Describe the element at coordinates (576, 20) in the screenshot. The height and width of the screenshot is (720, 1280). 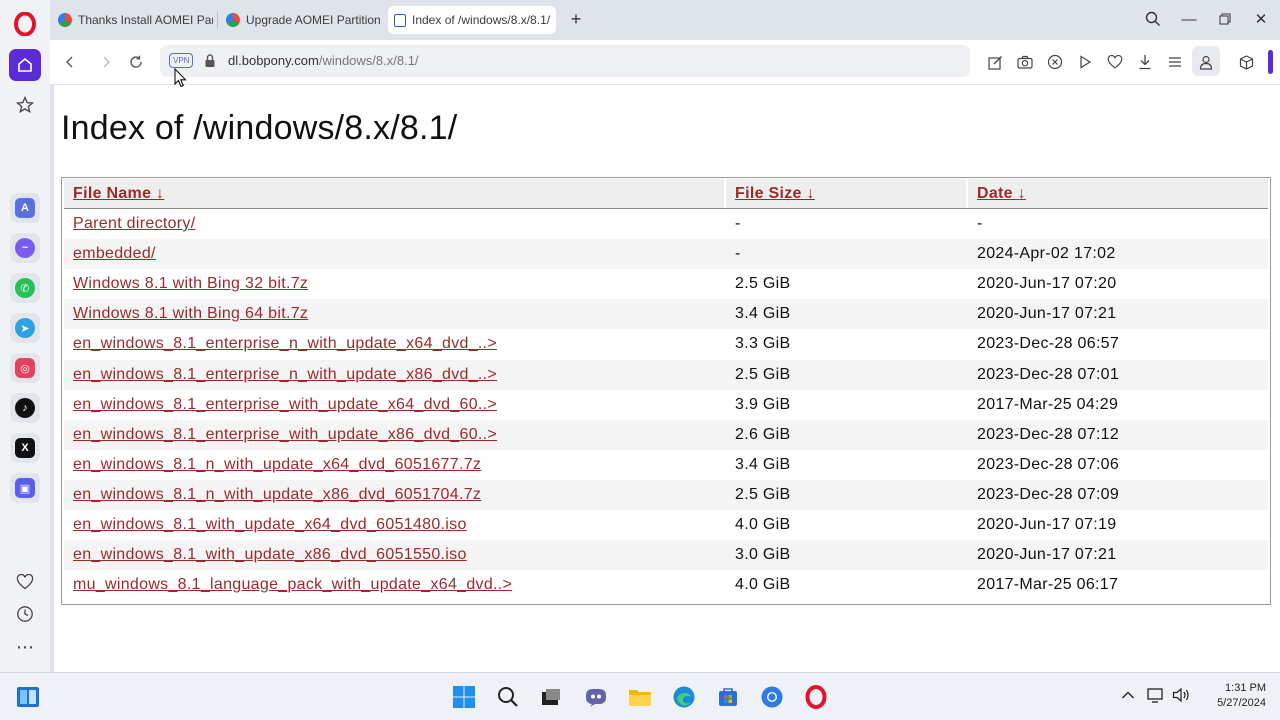
I see `new-tab-button: +` at that location.